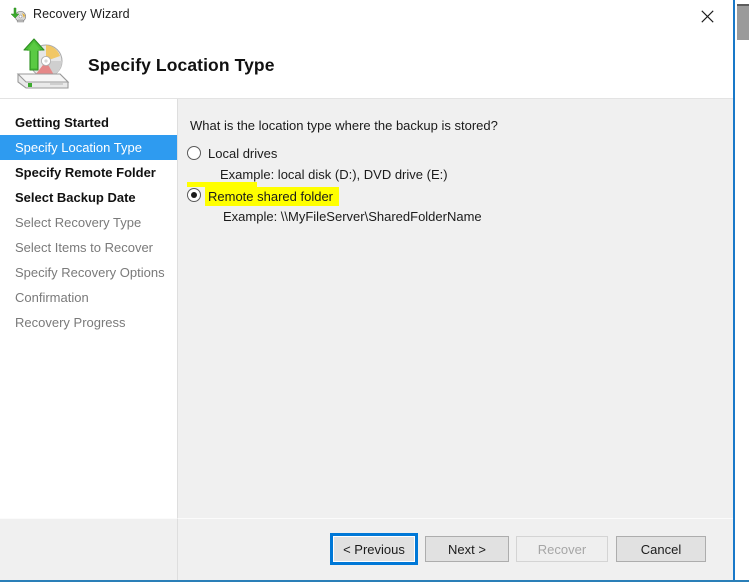 The width and height of the screenshot is (749, 582). I want to click on recovery-wizard-icon, so click(18, 15).